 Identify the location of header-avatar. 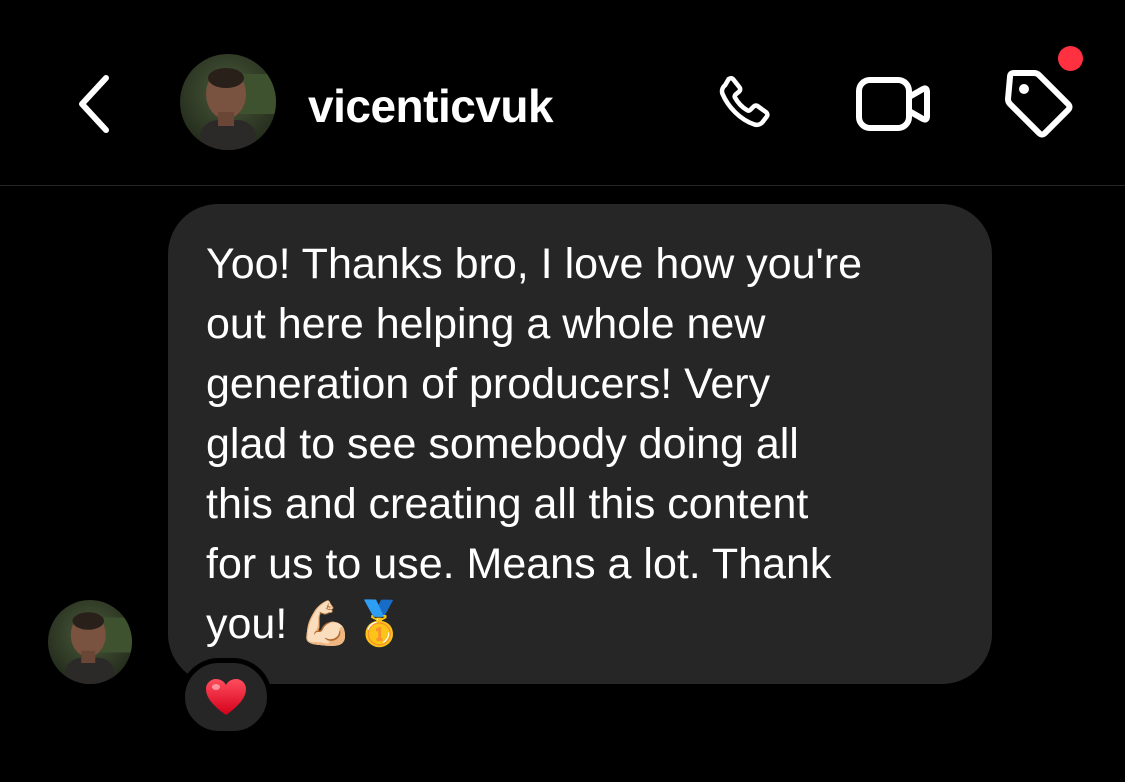
(228, 102).